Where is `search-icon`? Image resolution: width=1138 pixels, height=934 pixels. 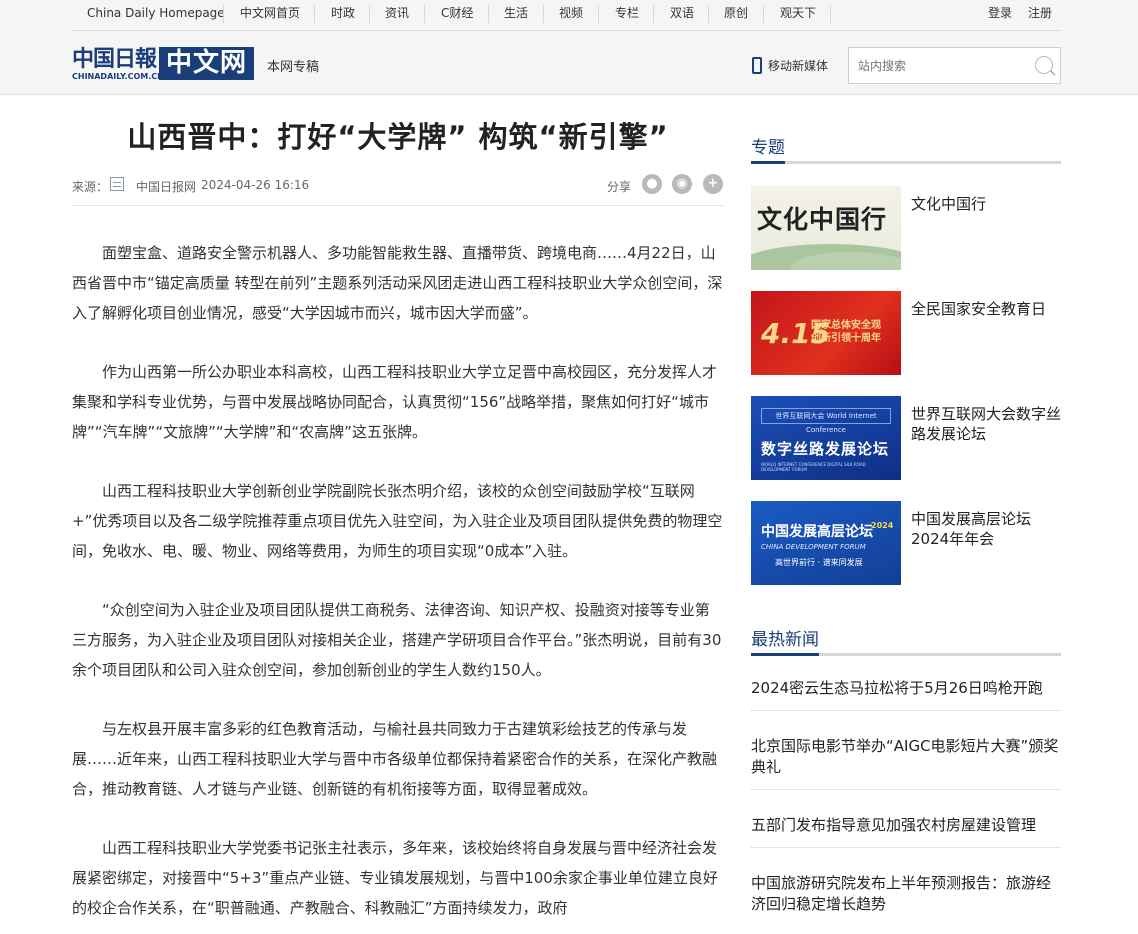 search-icon is located at coordinates (1044, 65).